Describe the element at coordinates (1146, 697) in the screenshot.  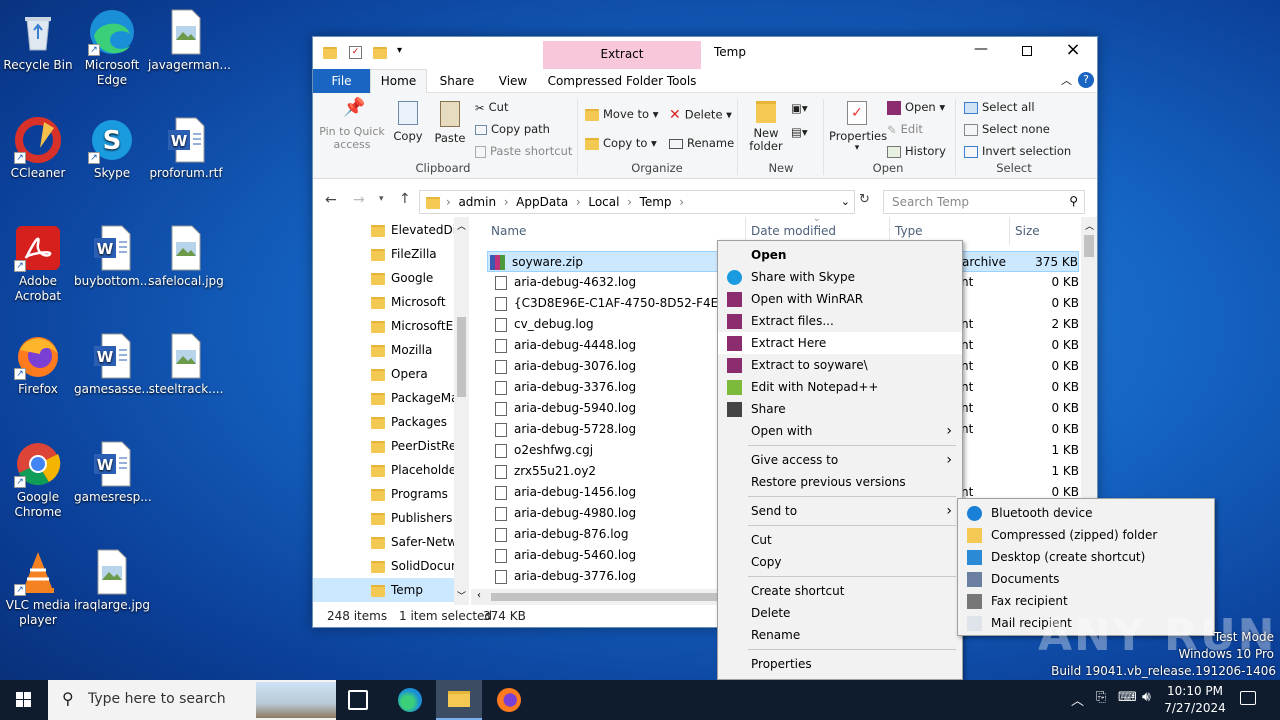
I see `volume-icon: 🔊︎` at that location.